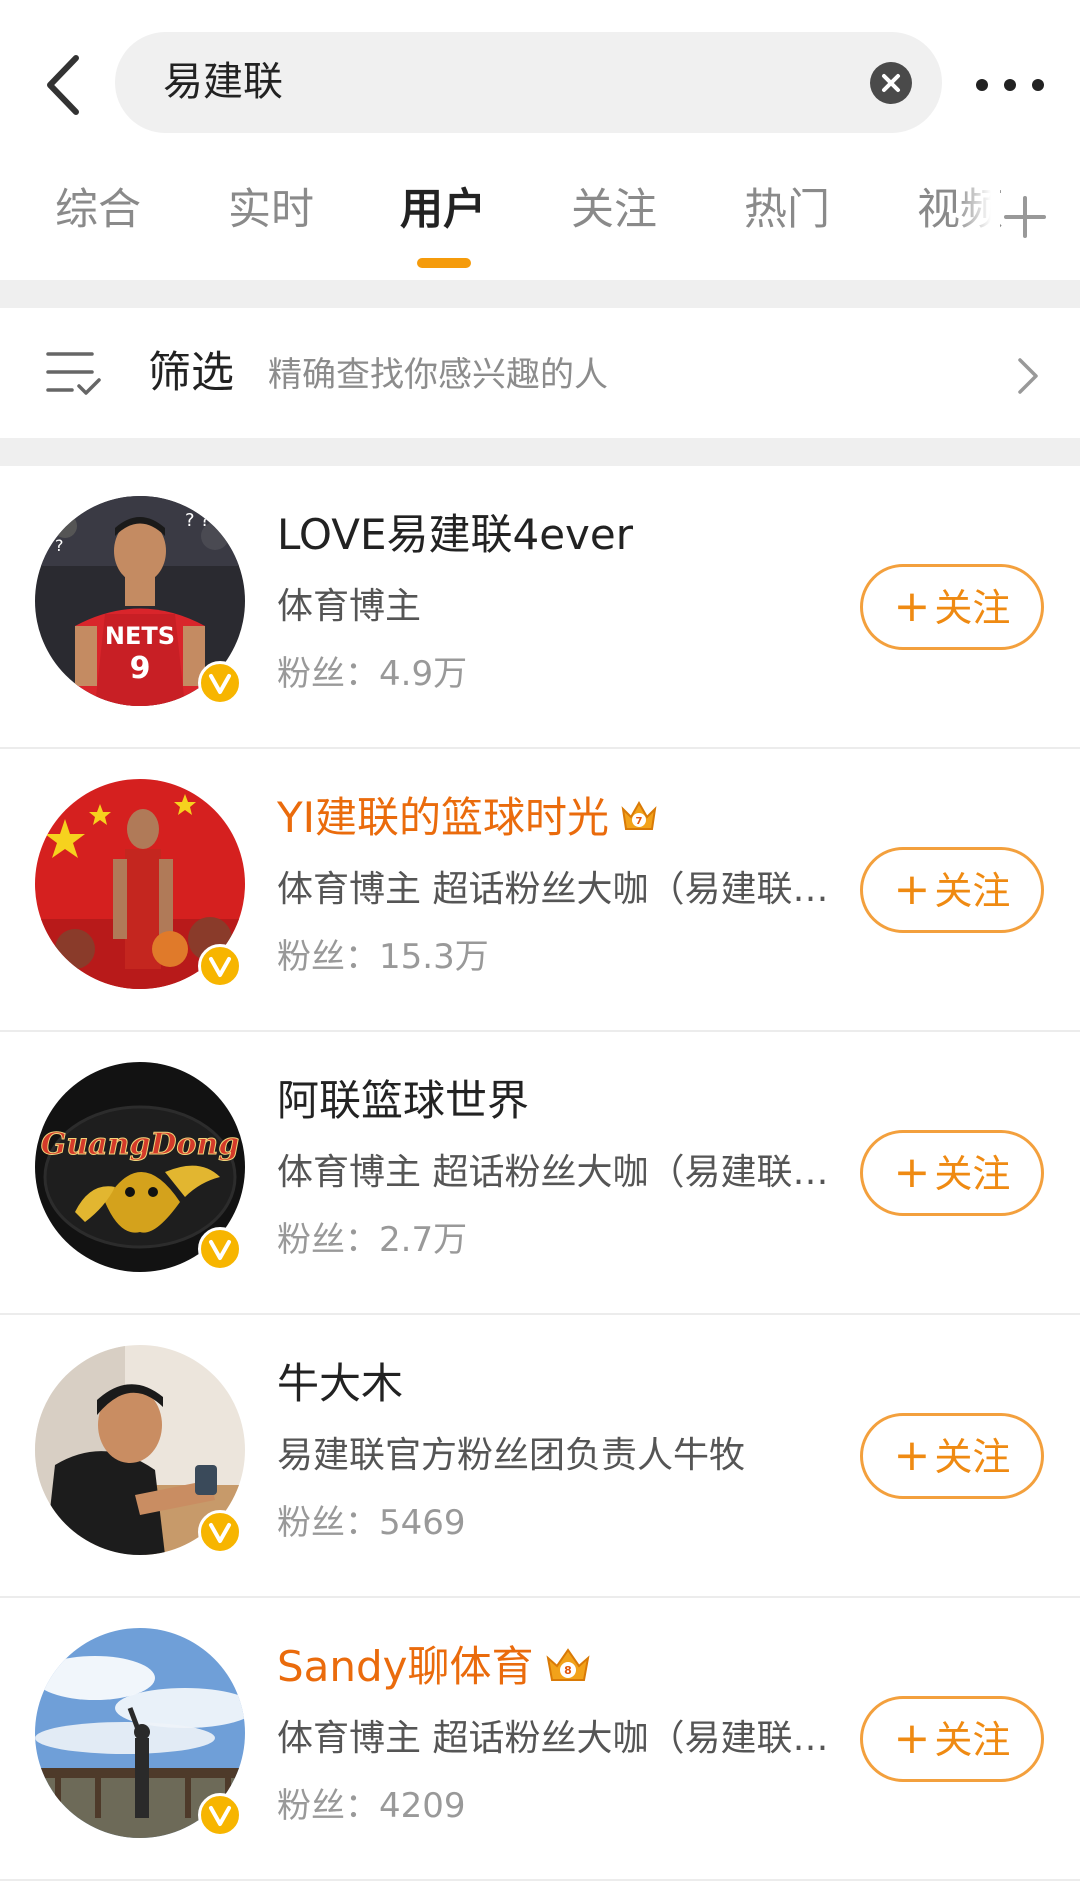  Describe the element at coordinates (639, 821) in the screenshot. I see `svg-text: 7` at that location.